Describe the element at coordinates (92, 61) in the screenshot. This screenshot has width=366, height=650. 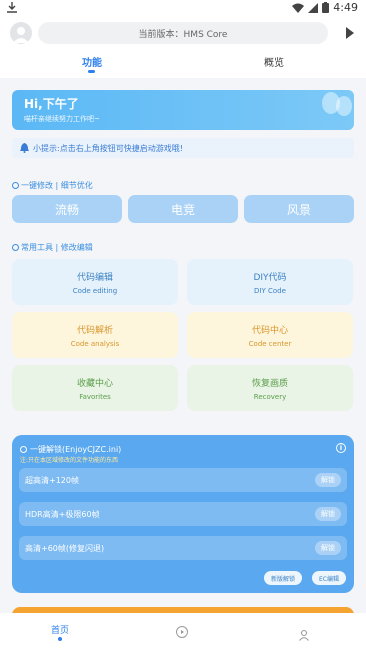
I see `tab-features: 功能` at that location.